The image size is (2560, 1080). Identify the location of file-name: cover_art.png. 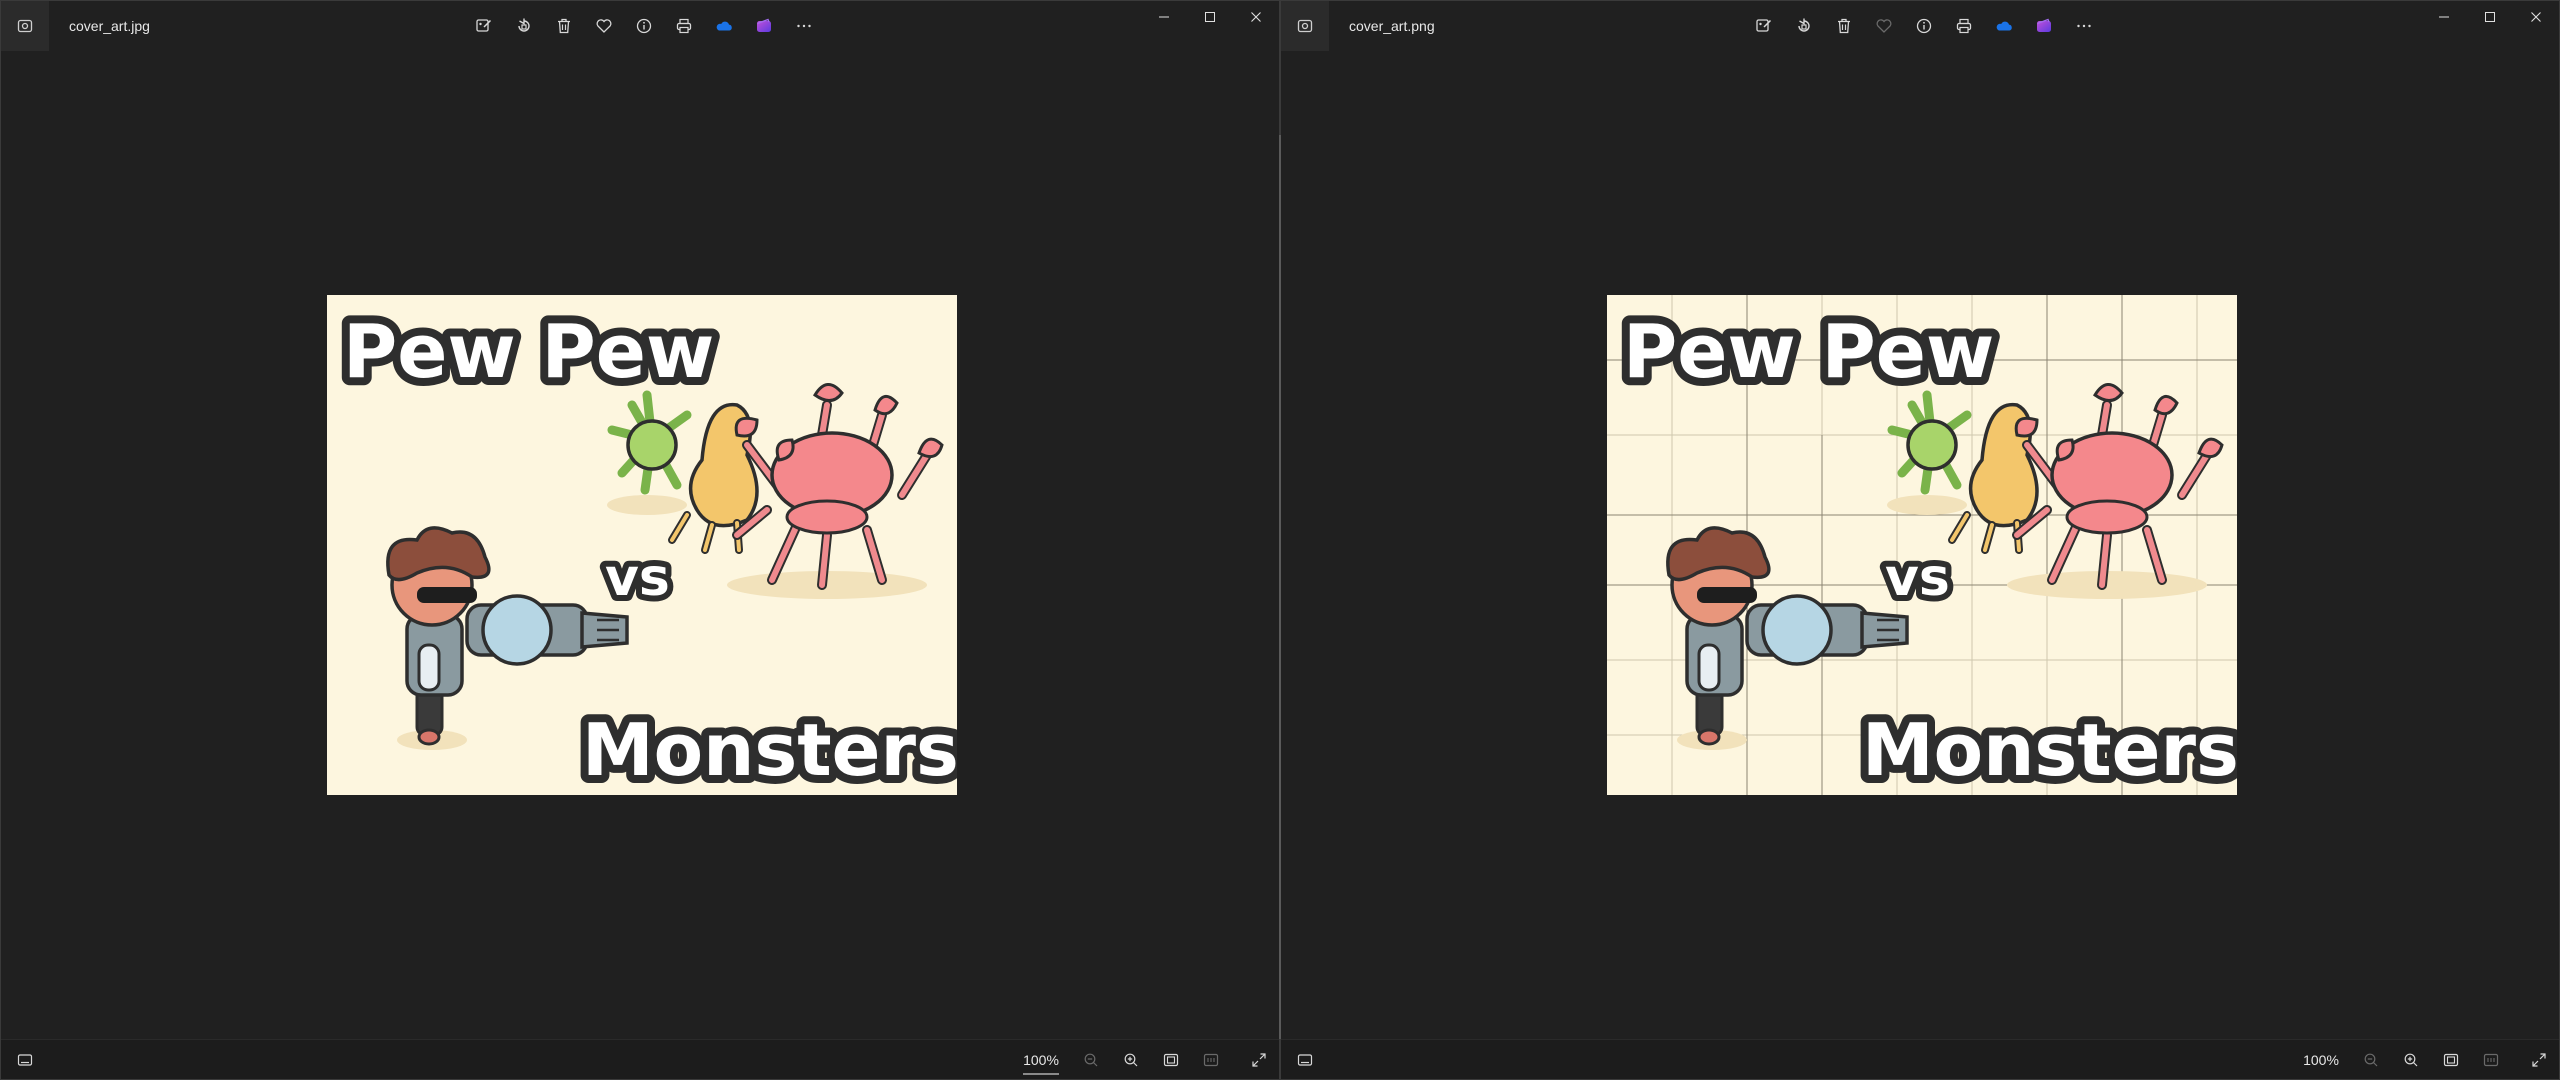
(1392, 26).